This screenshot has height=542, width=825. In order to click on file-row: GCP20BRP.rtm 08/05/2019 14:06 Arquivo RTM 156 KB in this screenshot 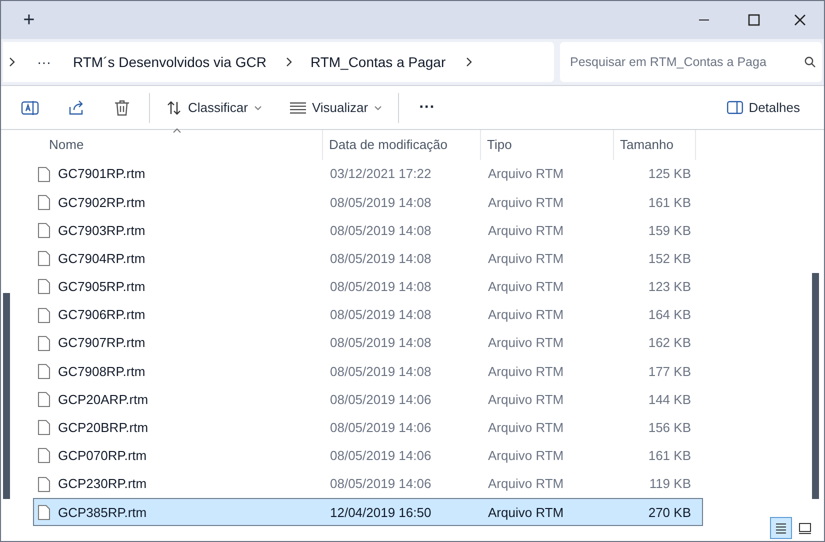, I will do `click(368, 428)`.